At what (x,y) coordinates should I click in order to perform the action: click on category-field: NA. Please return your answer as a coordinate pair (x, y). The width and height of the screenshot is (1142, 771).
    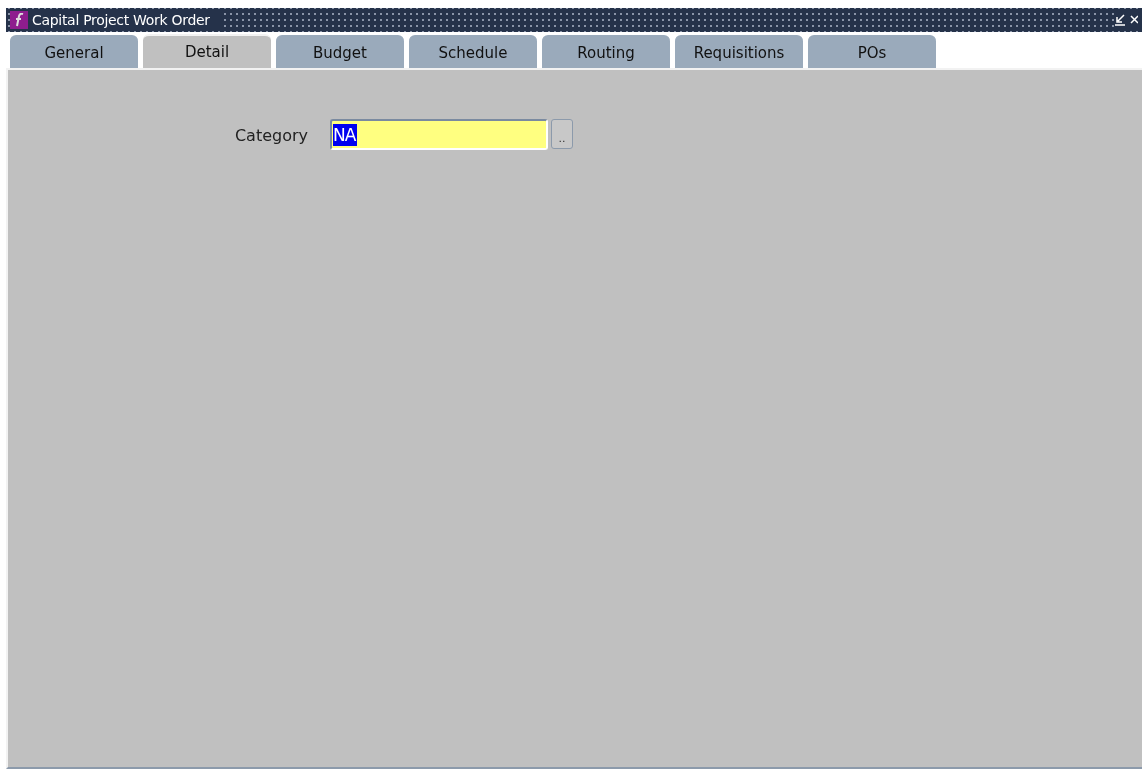
    Looking at the image, I should click on (439, 134).